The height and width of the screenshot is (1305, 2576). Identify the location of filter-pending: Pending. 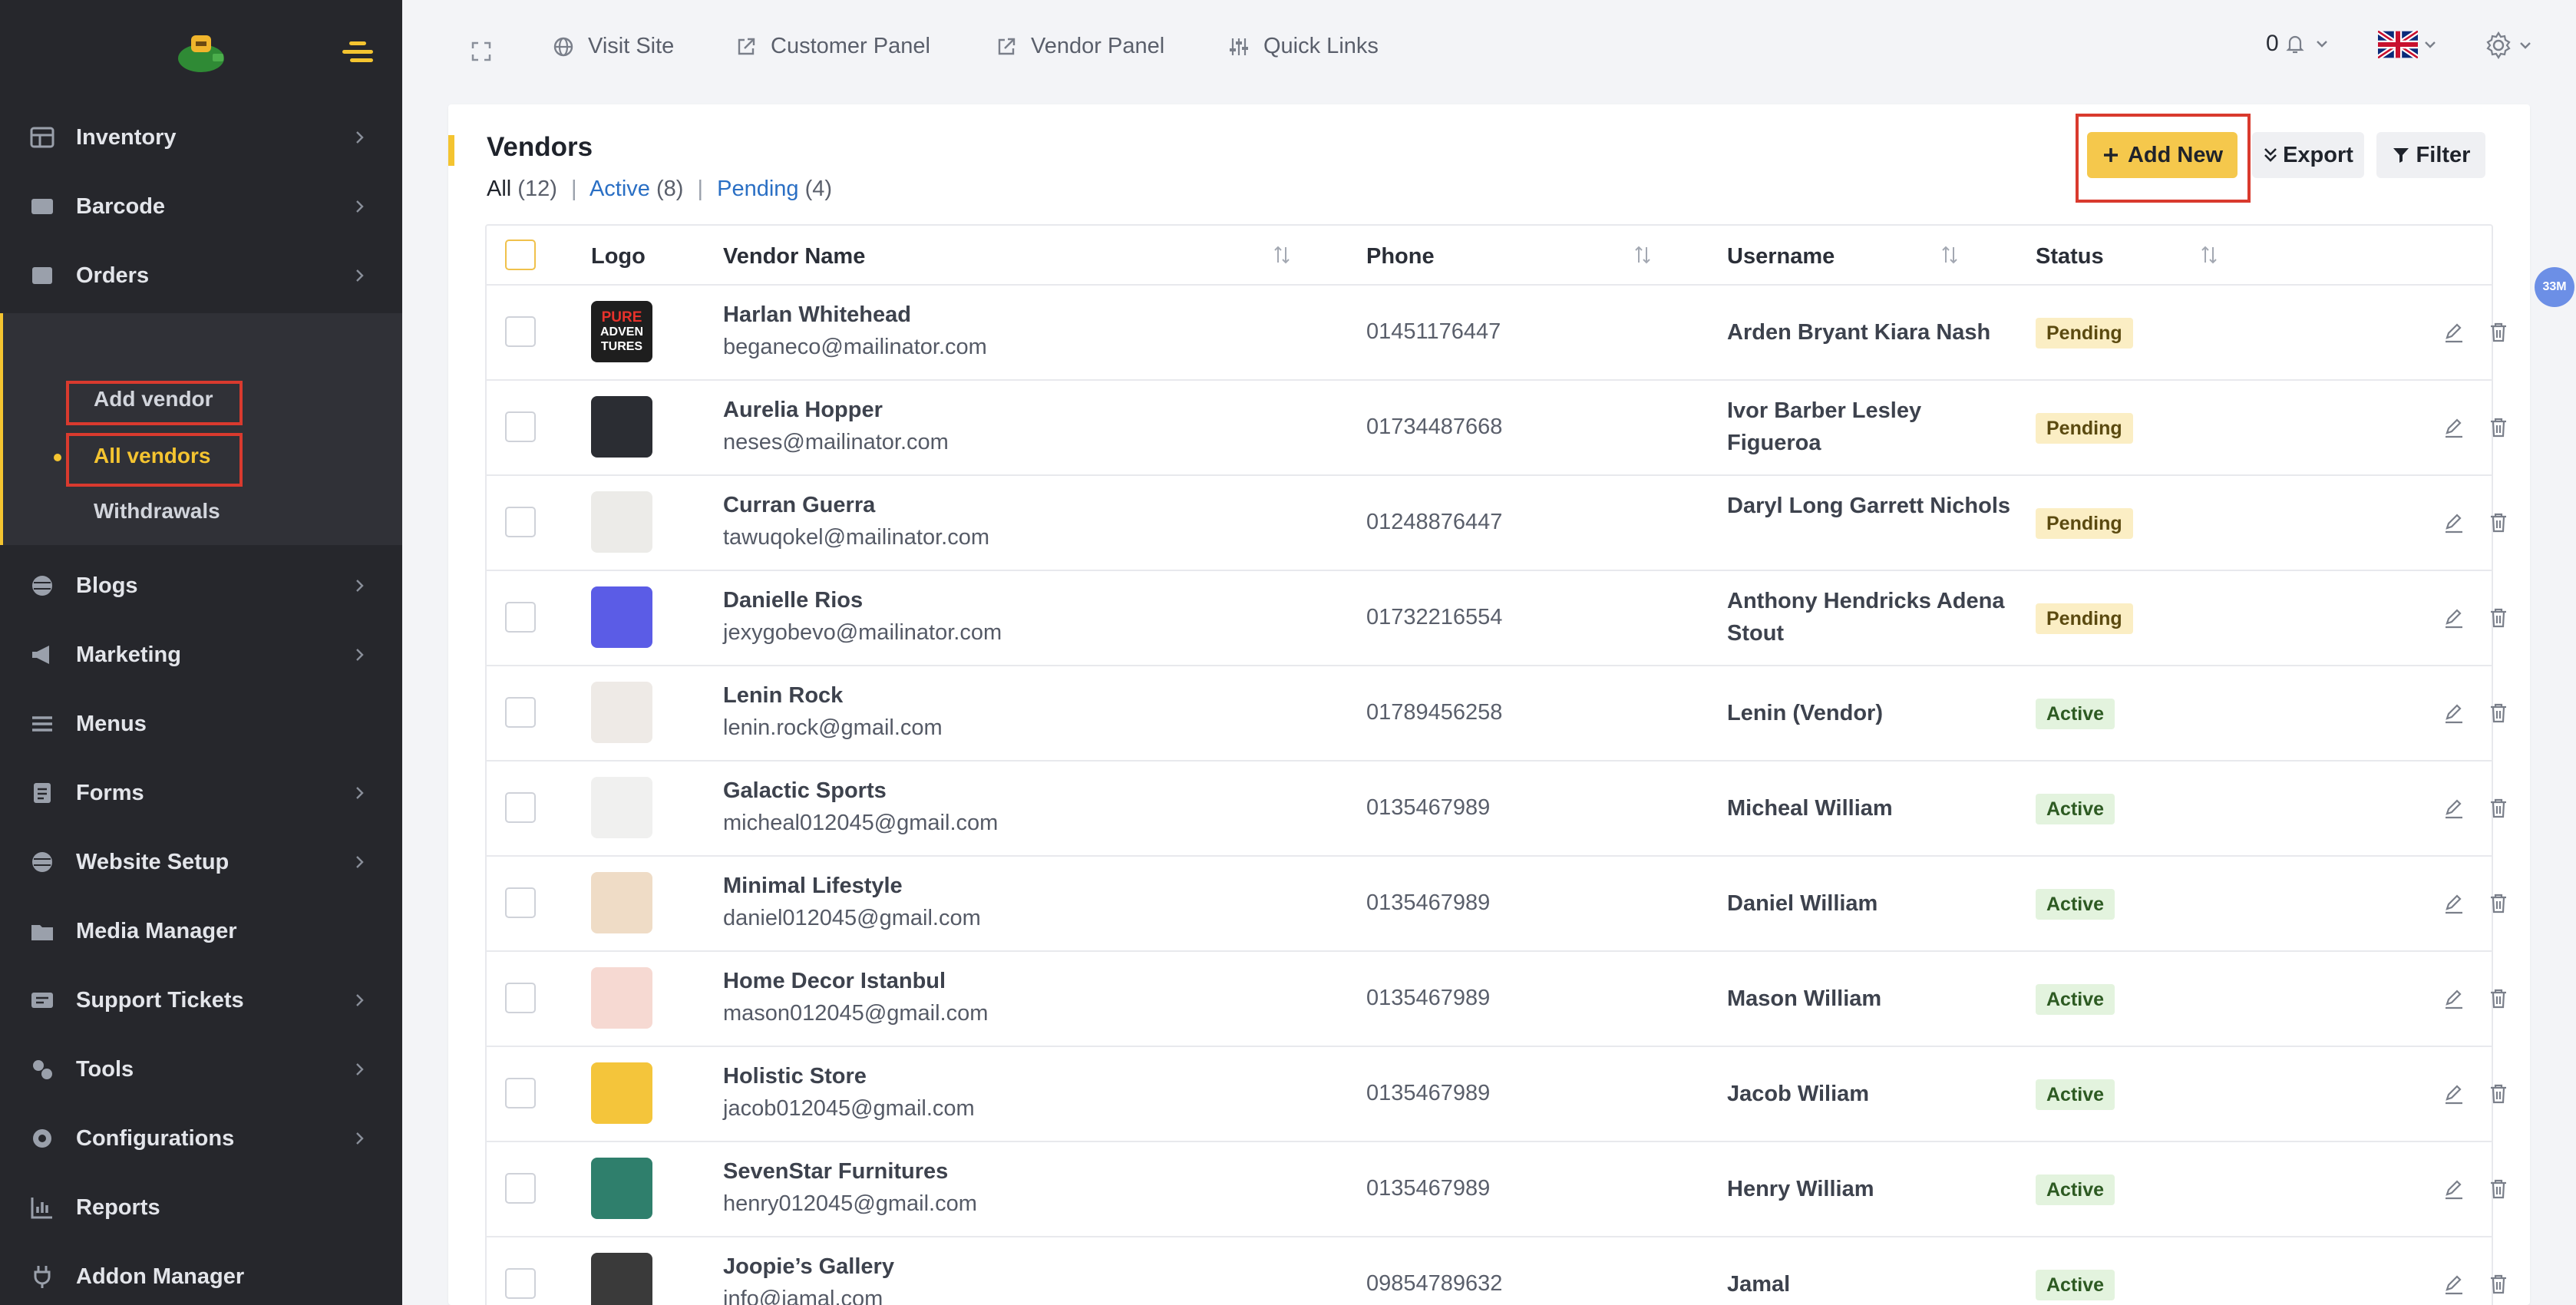
(757, 189).